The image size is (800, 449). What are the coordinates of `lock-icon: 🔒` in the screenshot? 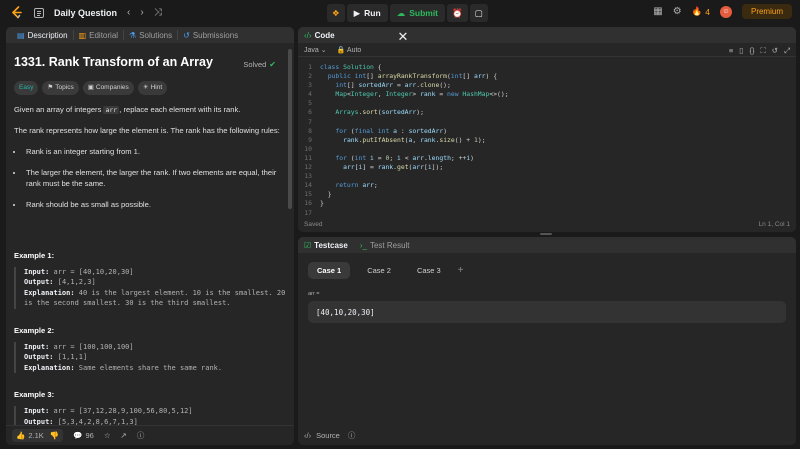 It's located at (341, 50).